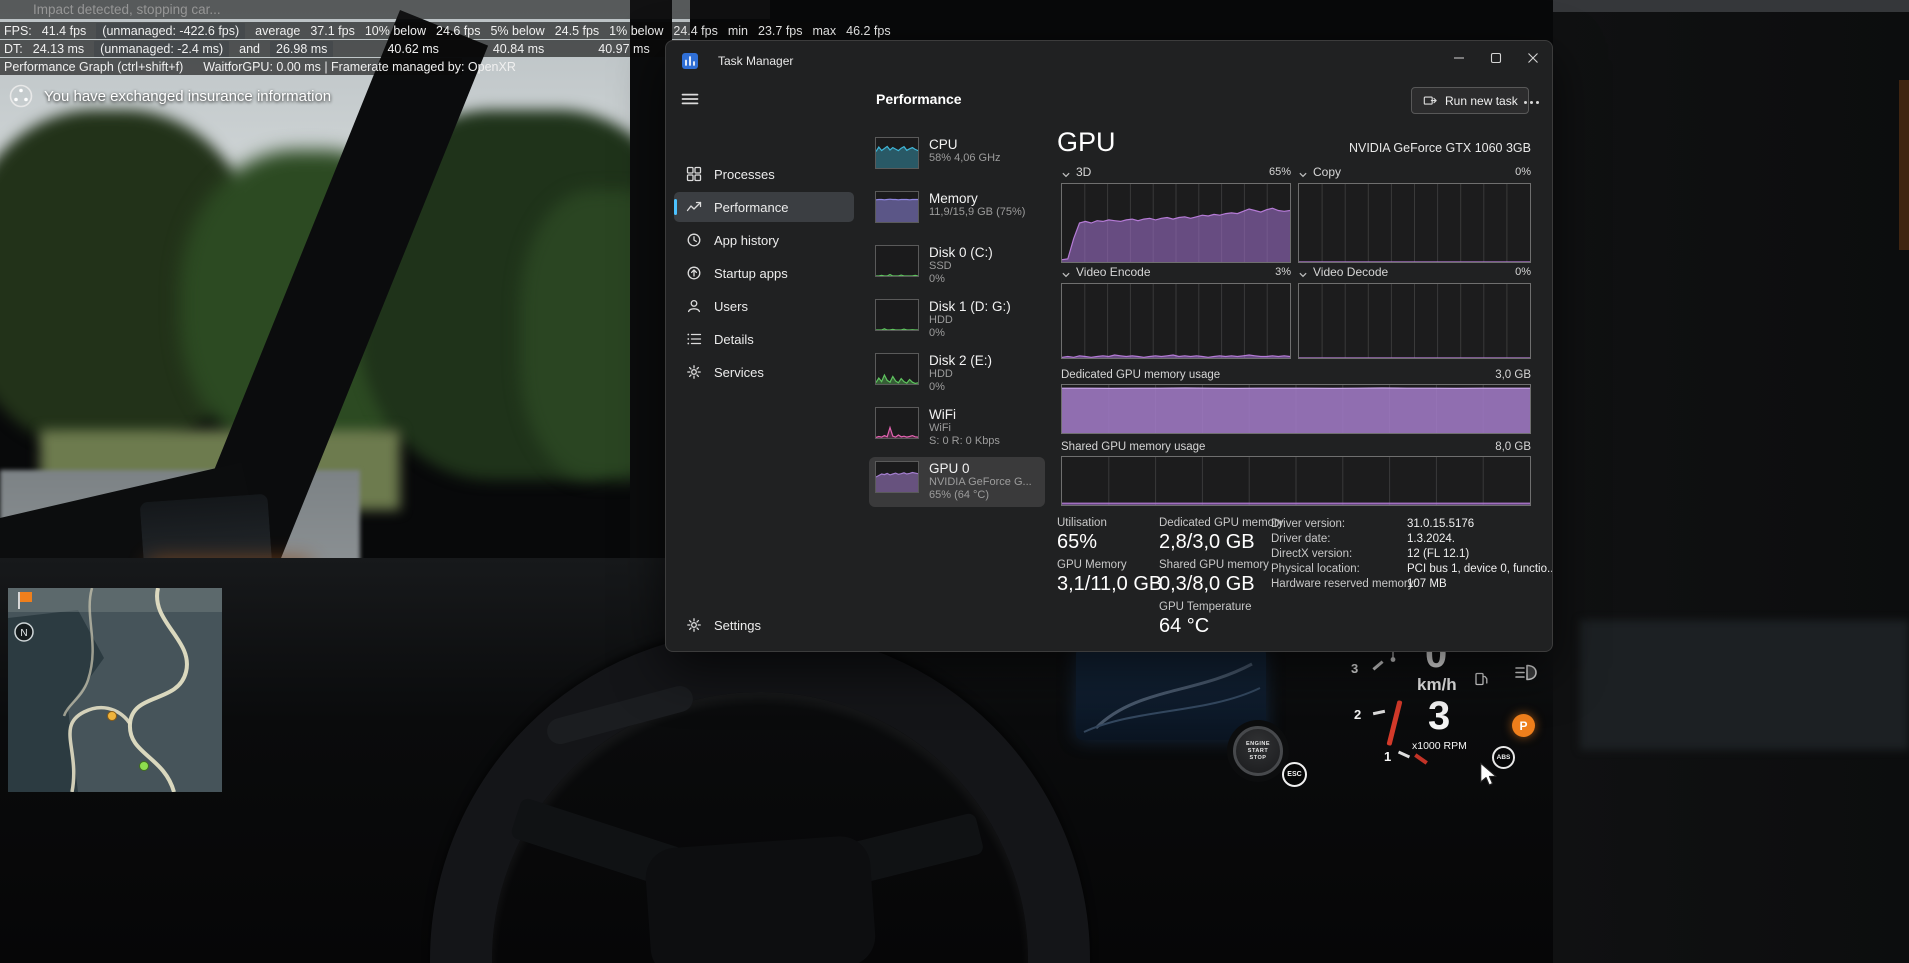 This screenshot has width=1909, height=963. What do you see at coordinates (332, 30) in the screenshot?
I see `fps-avg: 37.1 fps` at bounding box center [332, 30].